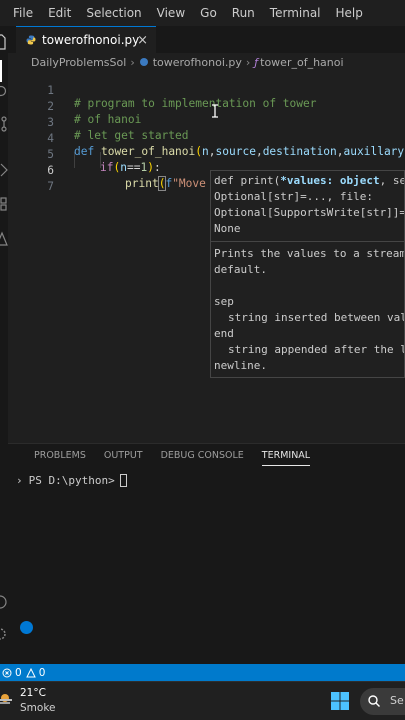  I want to click on breadcrumb-file: towerofhonoi.py, so click(197, 62).